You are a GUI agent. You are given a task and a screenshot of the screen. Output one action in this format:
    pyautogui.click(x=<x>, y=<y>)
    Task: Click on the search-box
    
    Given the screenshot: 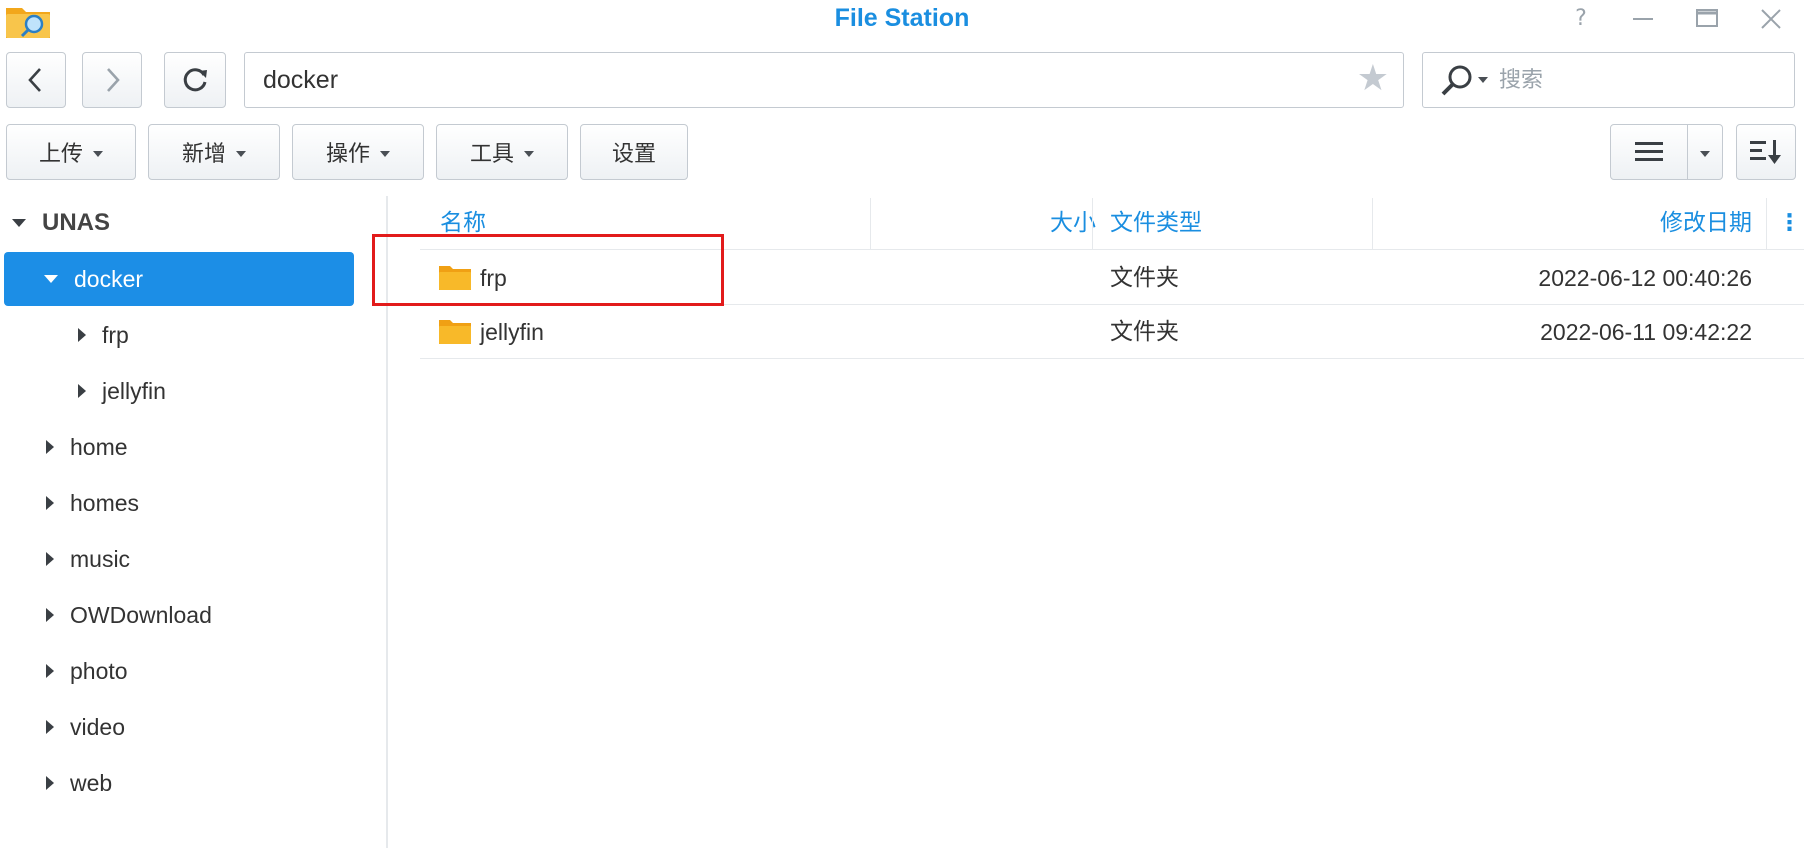 What is the action you would take?
    pyautogui.click(x=1608, y=80)
    